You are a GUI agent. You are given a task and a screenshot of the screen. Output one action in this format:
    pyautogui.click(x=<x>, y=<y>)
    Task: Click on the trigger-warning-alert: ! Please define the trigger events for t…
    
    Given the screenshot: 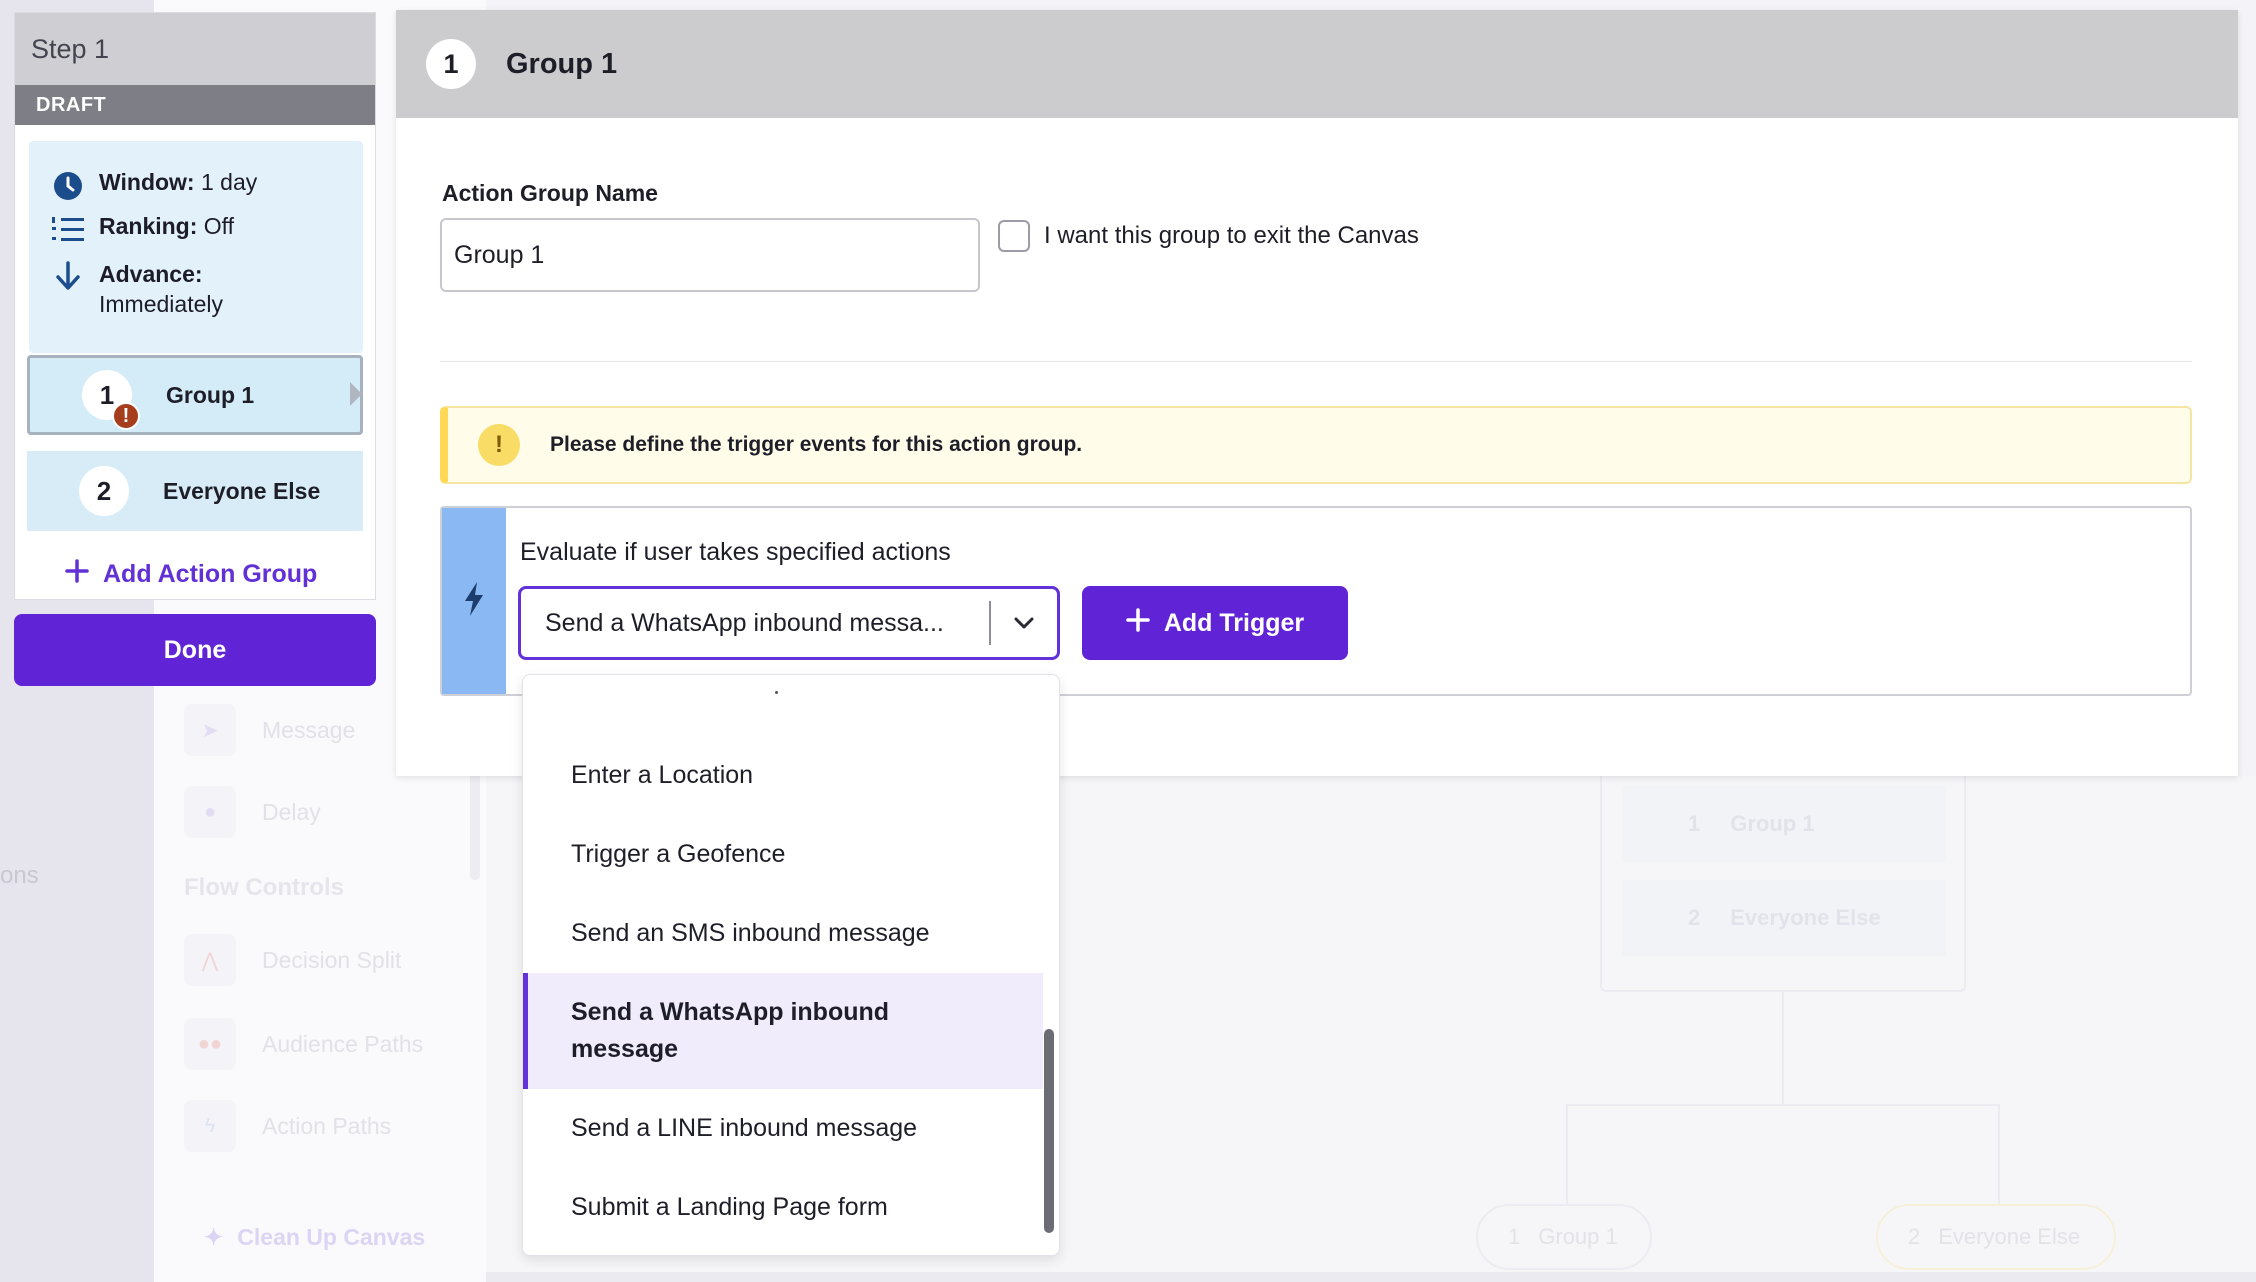 What is the action you would take?
    pyautogui.click(x=1316, y=445)
    